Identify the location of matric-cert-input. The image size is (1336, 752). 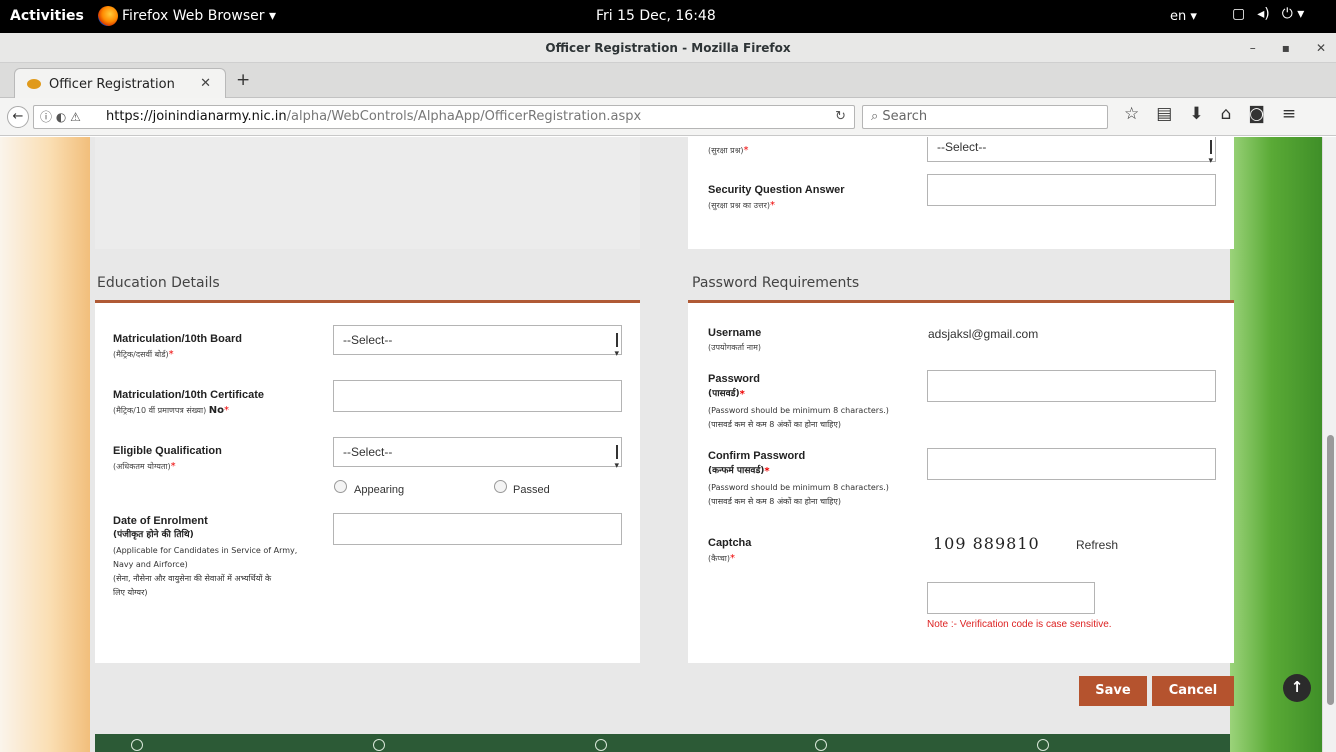
(477, 396).